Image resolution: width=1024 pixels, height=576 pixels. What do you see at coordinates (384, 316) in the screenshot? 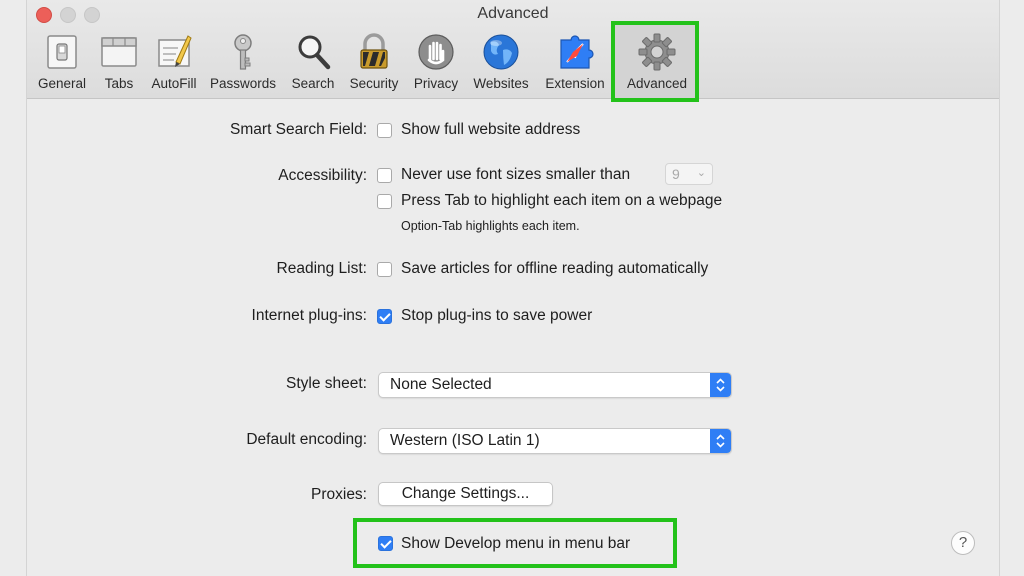
I see `stop-plugins-checkbox` at bounding box center [384, 316].